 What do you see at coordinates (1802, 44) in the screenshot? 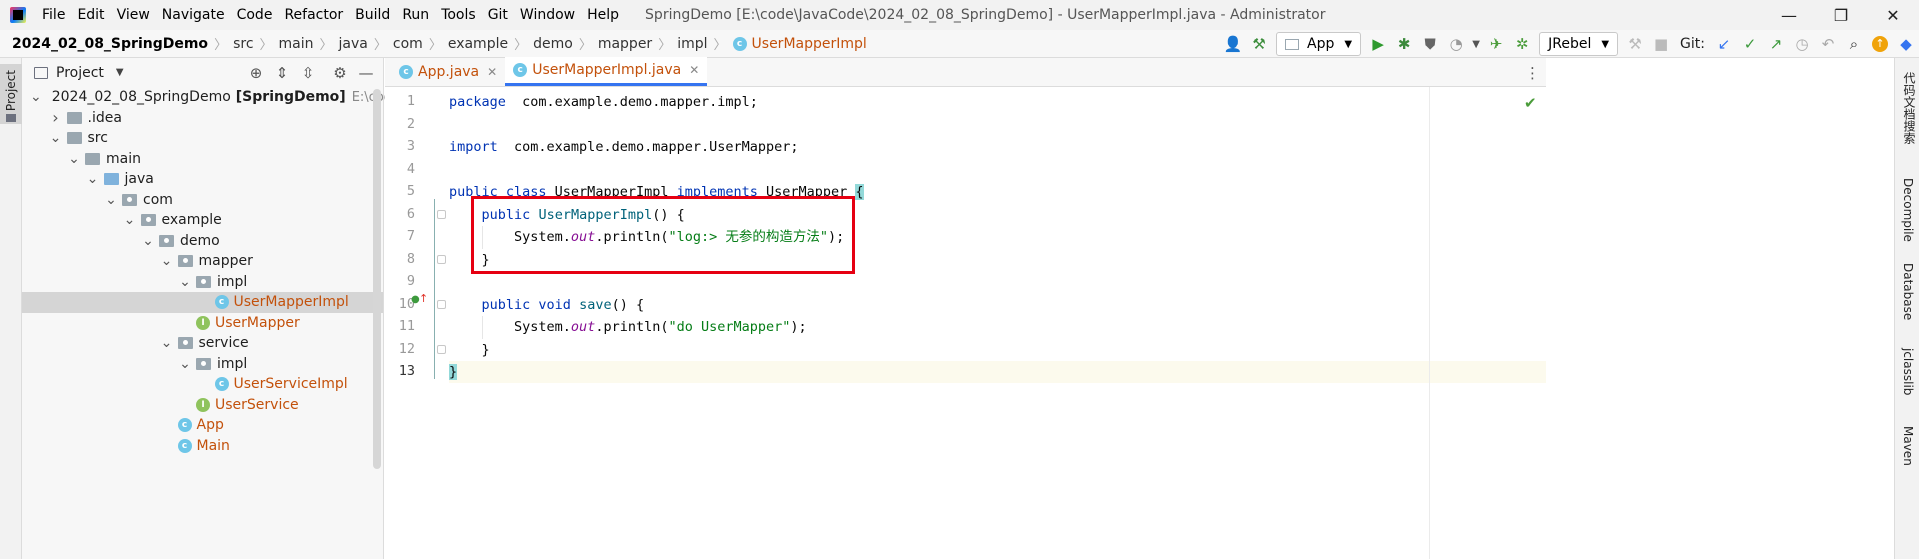
I see `git-history-icon: ◷` at bounding box center [1802, 44].